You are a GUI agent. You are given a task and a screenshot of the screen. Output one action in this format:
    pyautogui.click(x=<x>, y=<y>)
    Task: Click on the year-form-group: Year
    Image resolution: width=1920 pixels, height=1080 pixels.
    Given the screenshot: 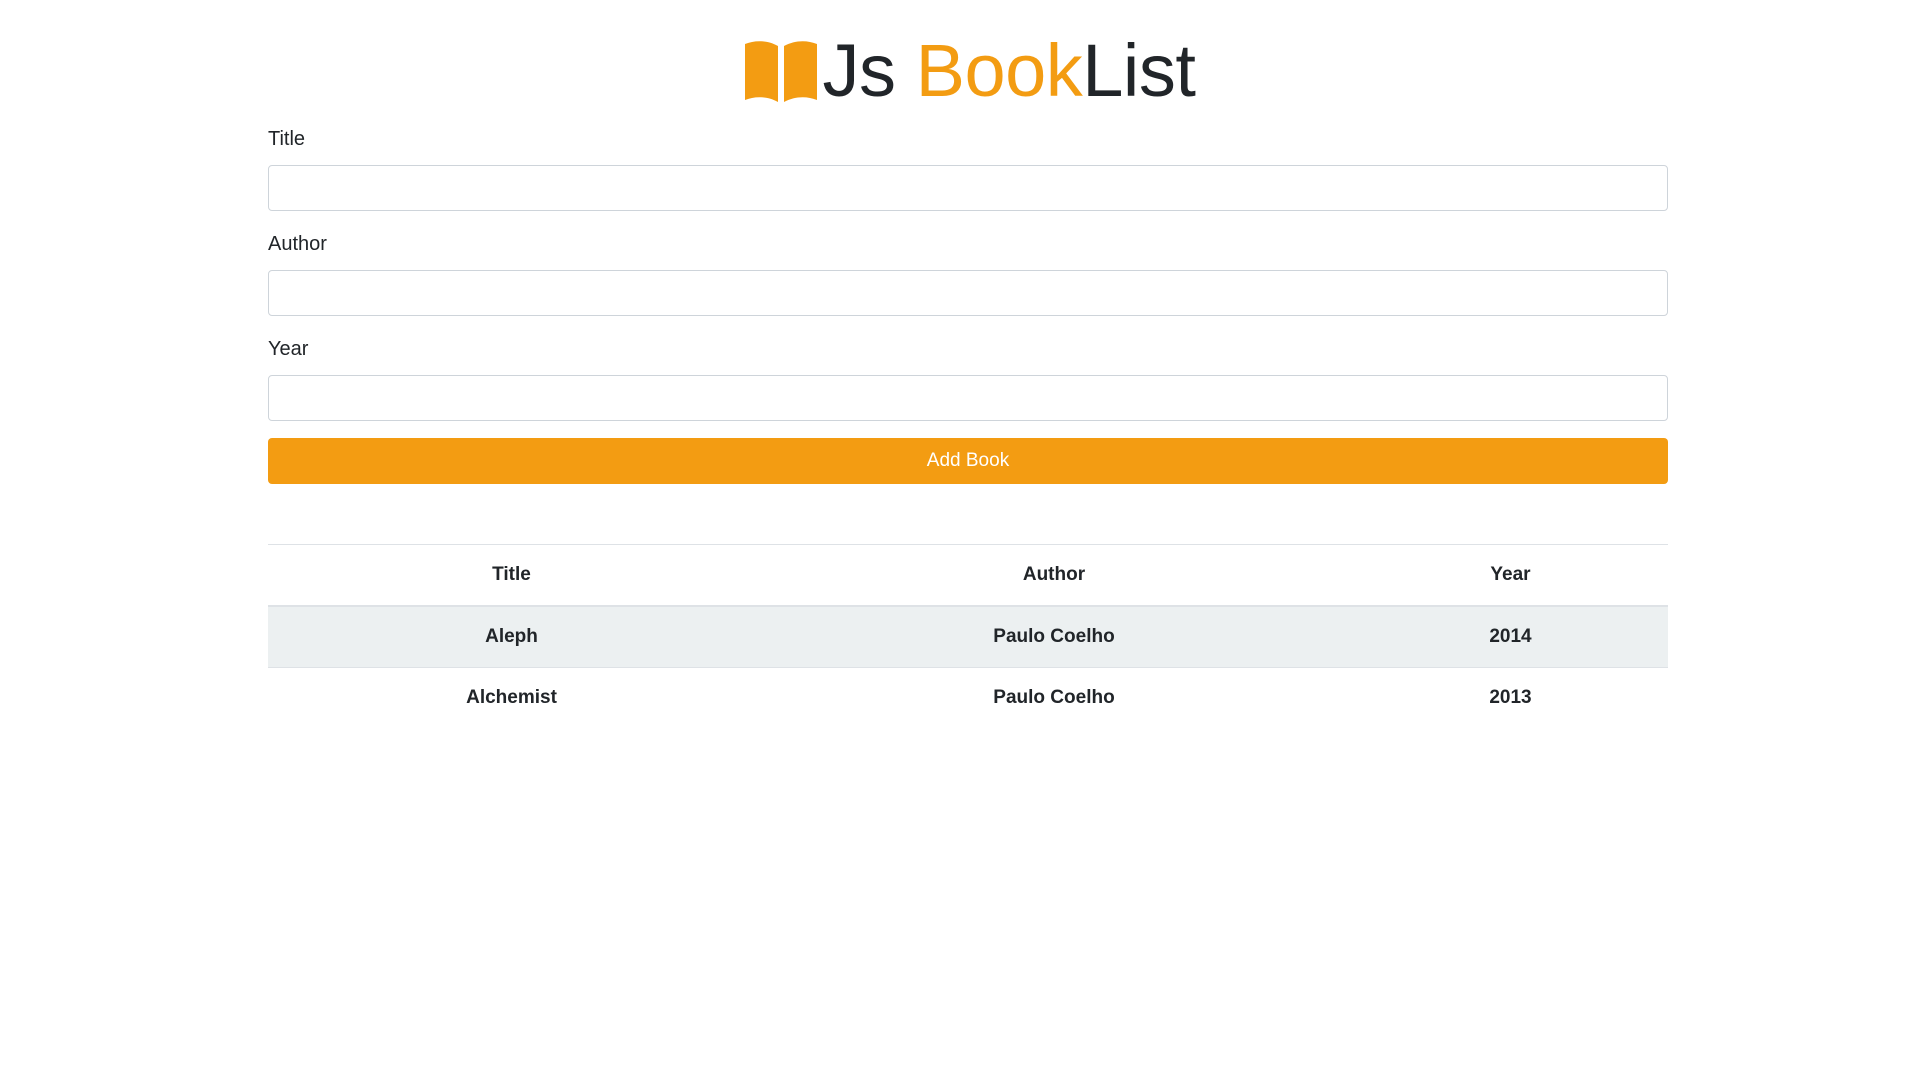 What is the action you would take?
    pyautogui.click(x=968, y=379)
    